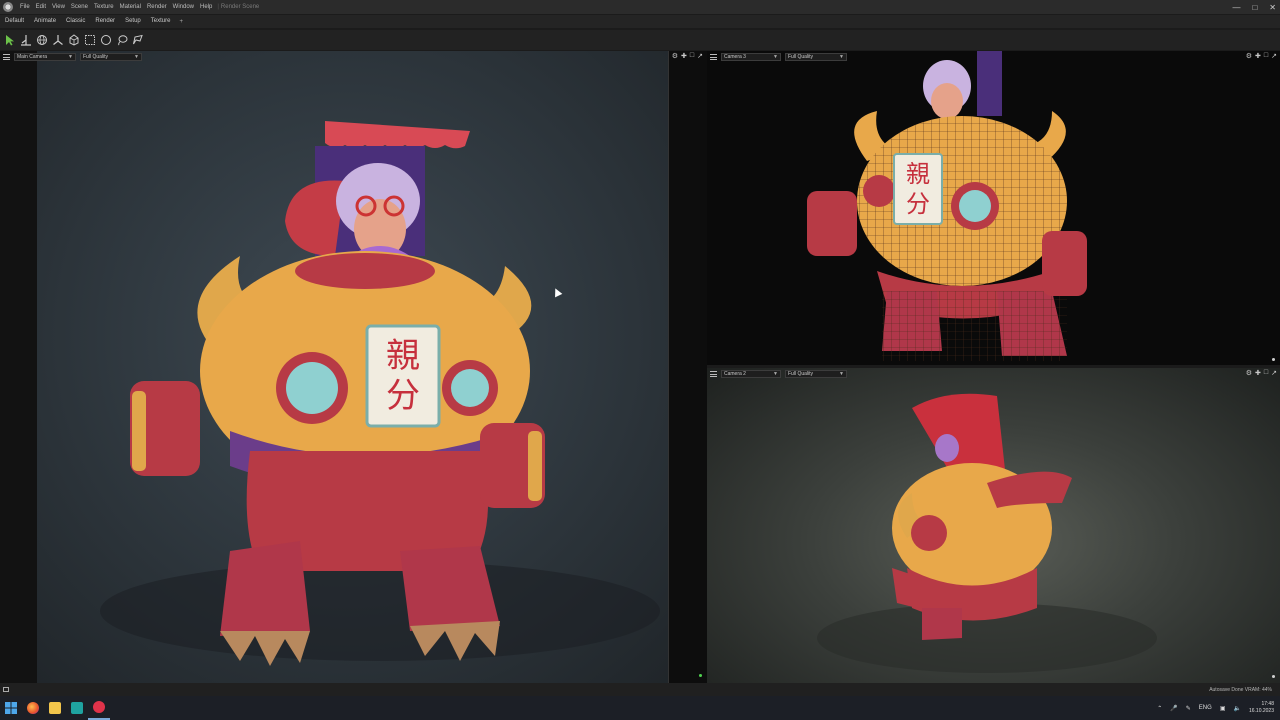 This screenshot has height=720, width=1280. What do you see at coordinates (138, 40) in the screenshot?
I see `freehand-select-icon` at bounding box center [138, 40].